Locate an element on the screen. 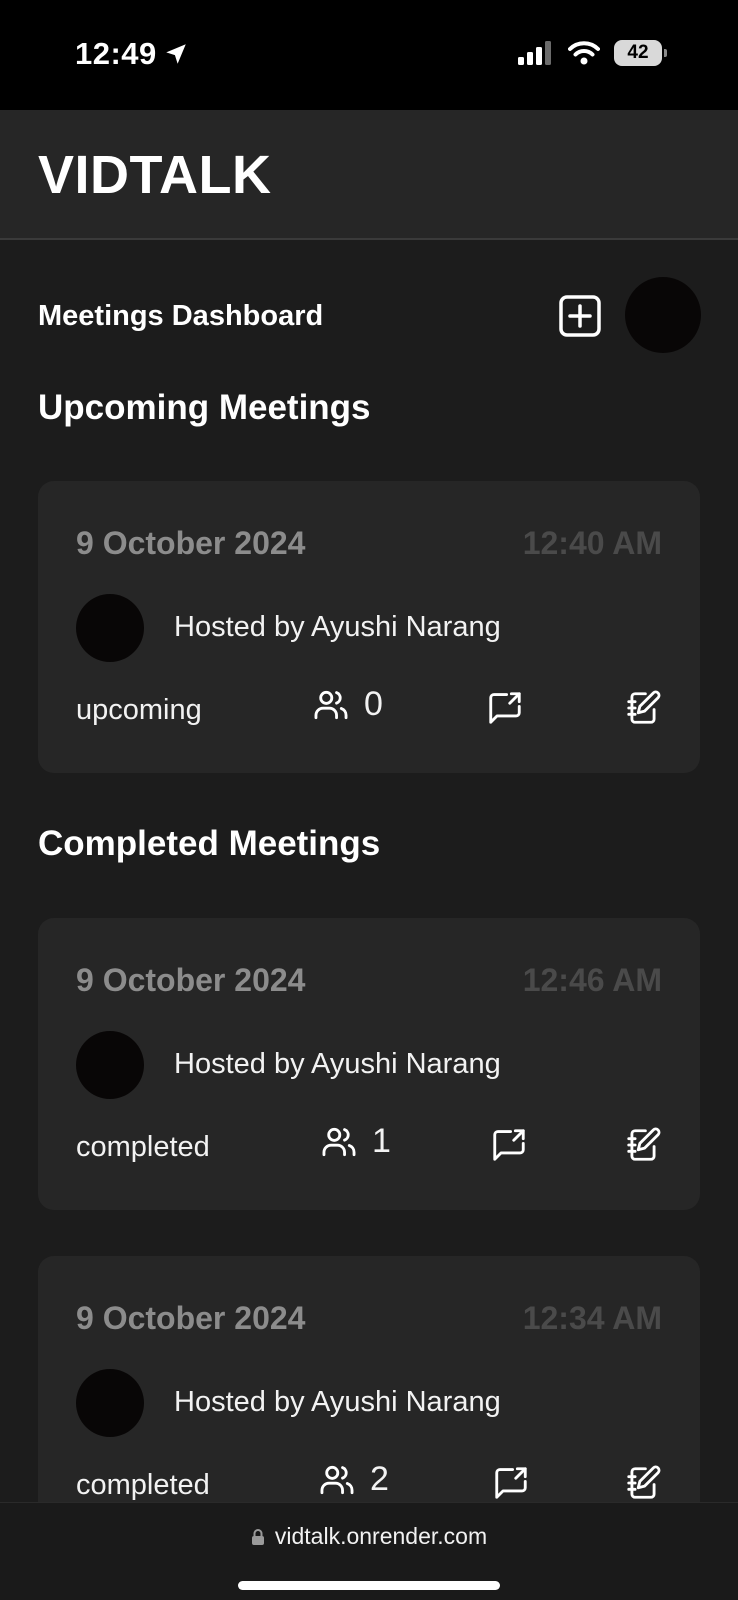 Image resolution: width=738 pixels, height=1600 pixels. user-avatar is located at coordinates (663, 315).